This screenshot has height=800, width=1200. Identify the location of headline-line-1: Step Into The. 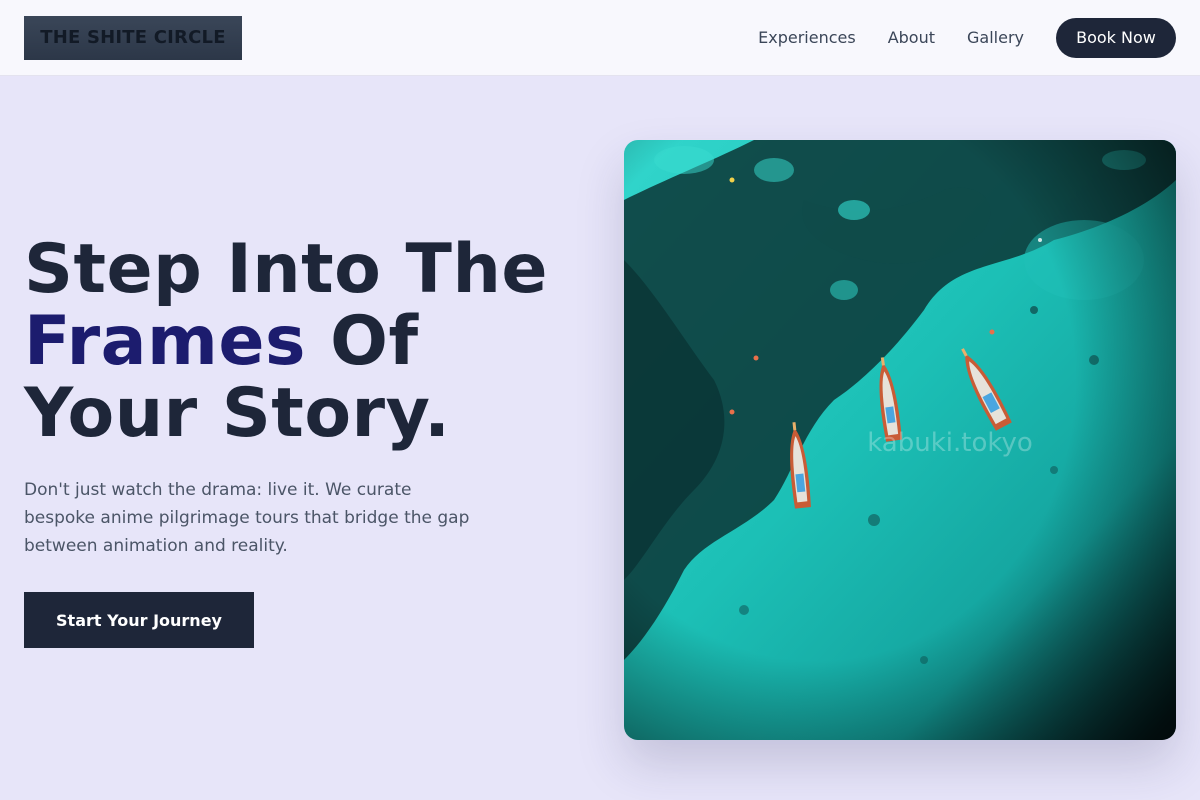
(286, 269).